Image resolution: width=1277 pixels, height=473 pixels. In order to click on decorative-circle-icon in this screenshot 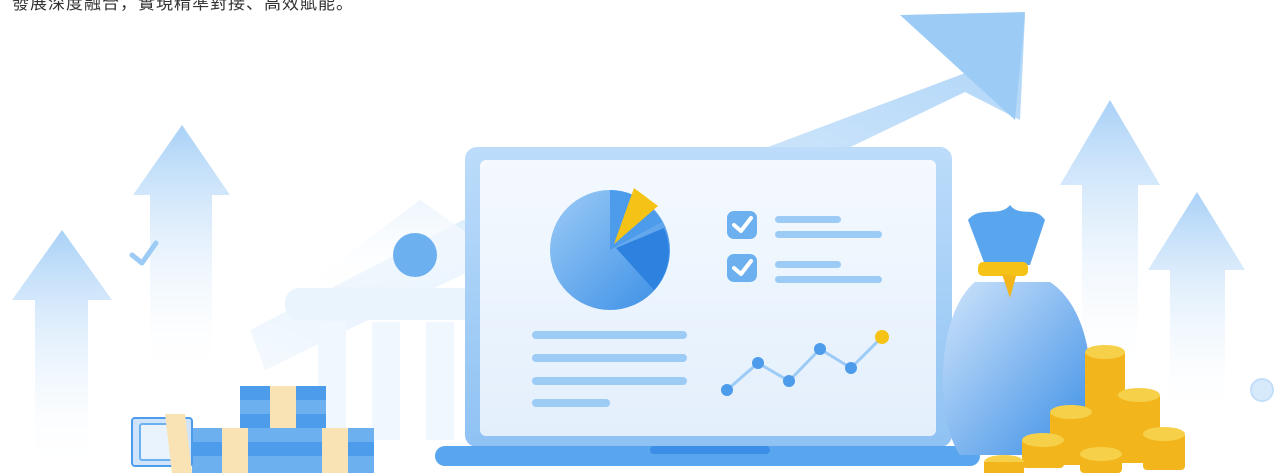, I will do `click(1262, 390)`.